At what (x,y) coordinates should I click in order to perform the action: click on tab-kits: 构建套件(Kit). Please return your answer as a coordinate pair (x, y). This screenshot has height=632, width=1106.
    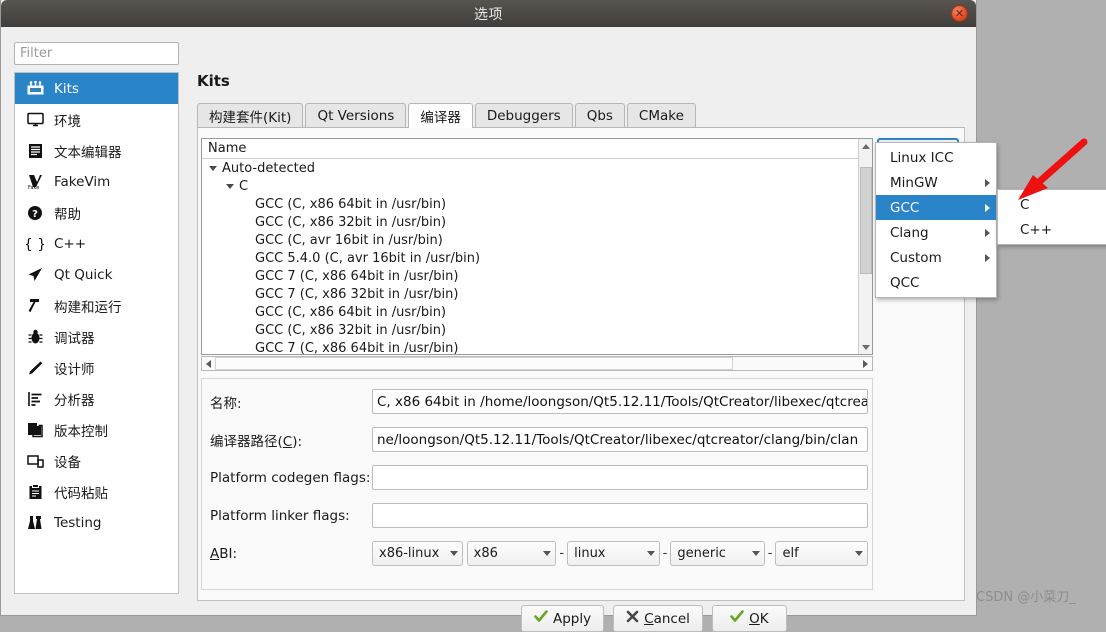
    Looking at the image, I should click on (250, 115).